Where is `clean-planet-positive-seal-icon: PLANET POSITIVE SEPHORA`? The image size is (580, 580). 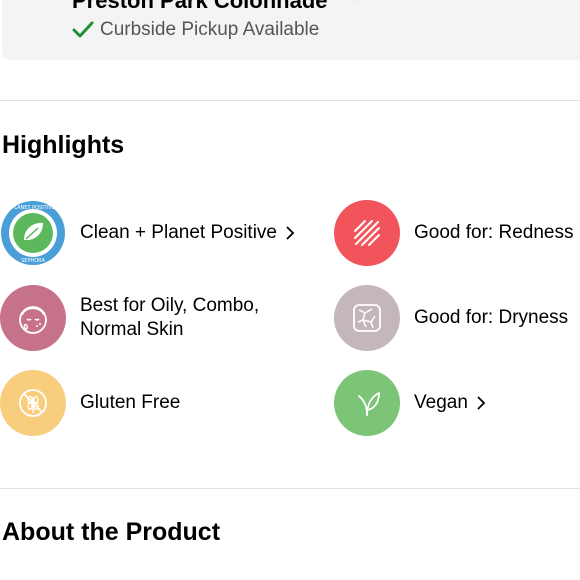 clean-planet-positive-seal-icon: PLANET POSITIVE SEPHORA is located at coordinates (33, 233).